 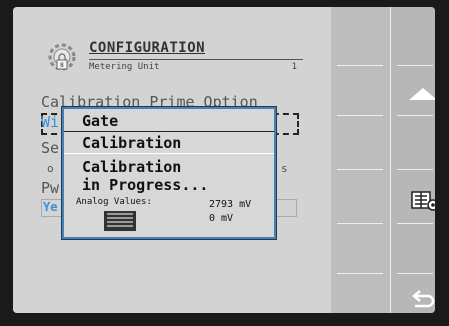 What do you see at coordinates (120, 221) in the screenshot?
I see `sensor-icon` at bounding box center [120, 221].